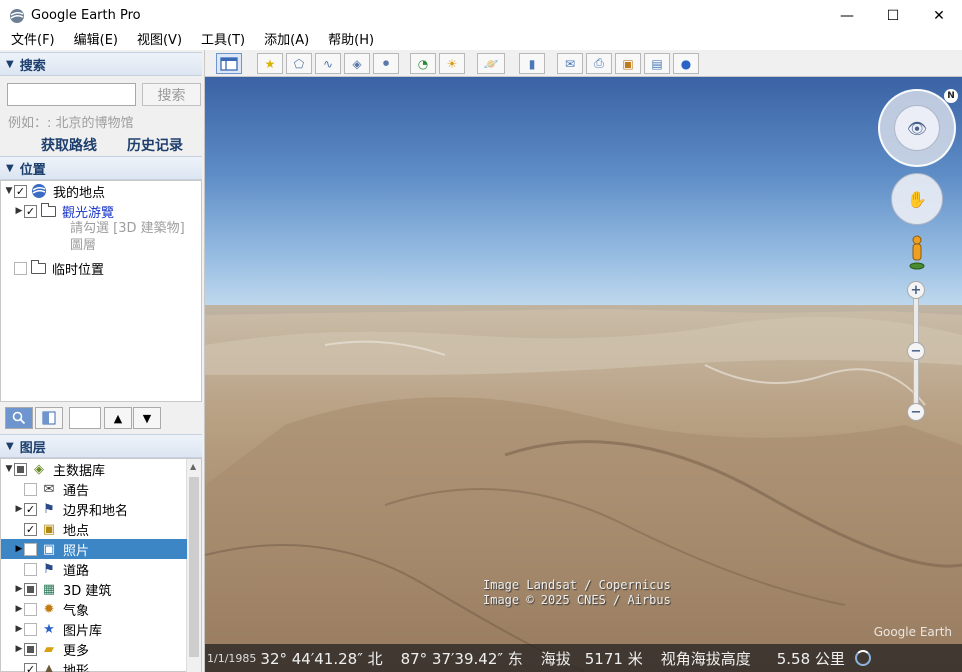 This screenshot has height=672, width=962. Describe the element at coordinates (54, 191) in the screenshot. I see `tree-item-my-places: ▼ ✓ 我的地点` at that location.